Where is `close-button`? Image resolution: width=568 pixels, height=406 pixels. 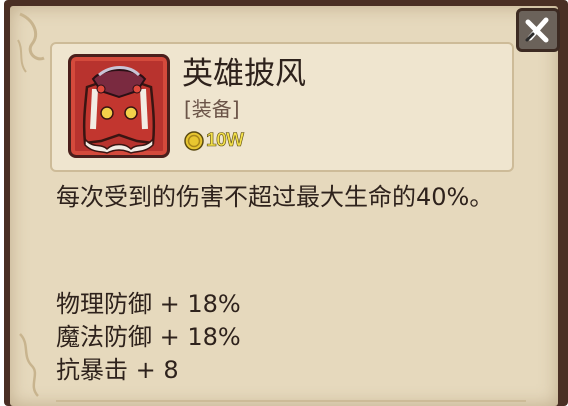 close-button is located at coordinates (538, 30).